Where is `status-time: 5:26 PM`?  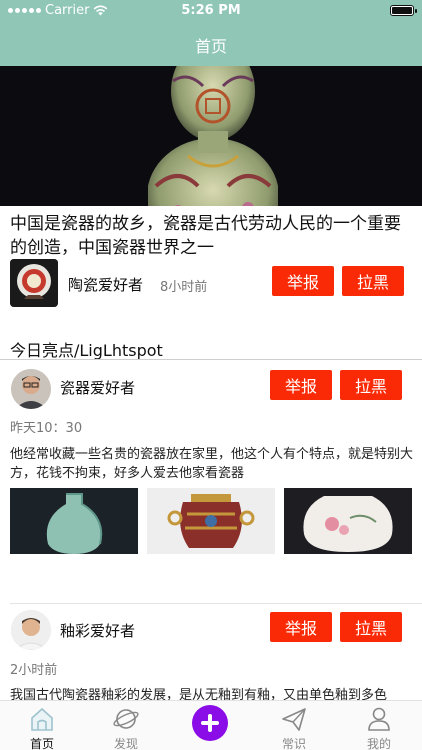
status-time: 5:26 PM is located at coordinates (211, 10).